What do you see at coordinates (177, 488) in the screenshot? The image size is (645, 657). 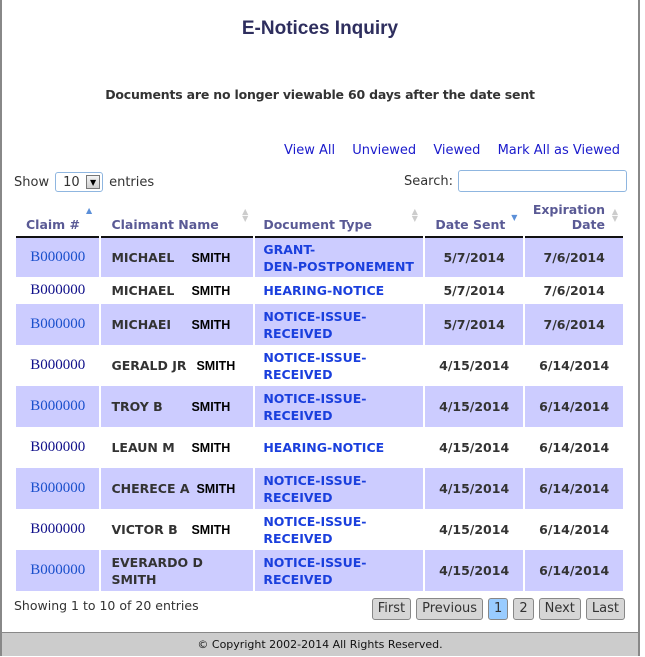 I see `claimant-name: CHERECE A SMITH` at bounding box center [177, 488].